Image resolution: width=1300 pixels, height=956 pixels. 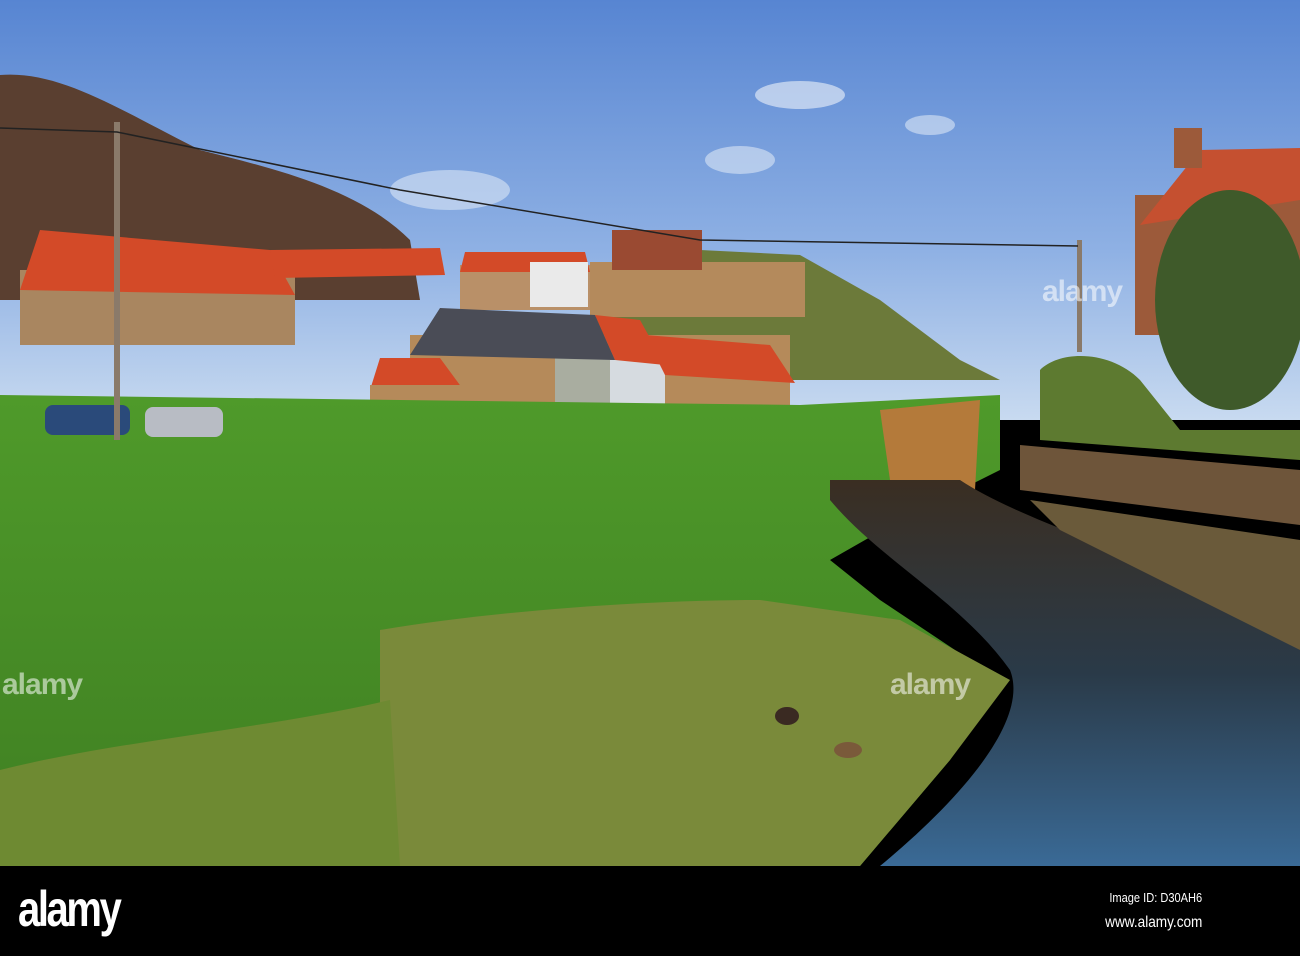 I want to click on car, so click(x=184, y=422).